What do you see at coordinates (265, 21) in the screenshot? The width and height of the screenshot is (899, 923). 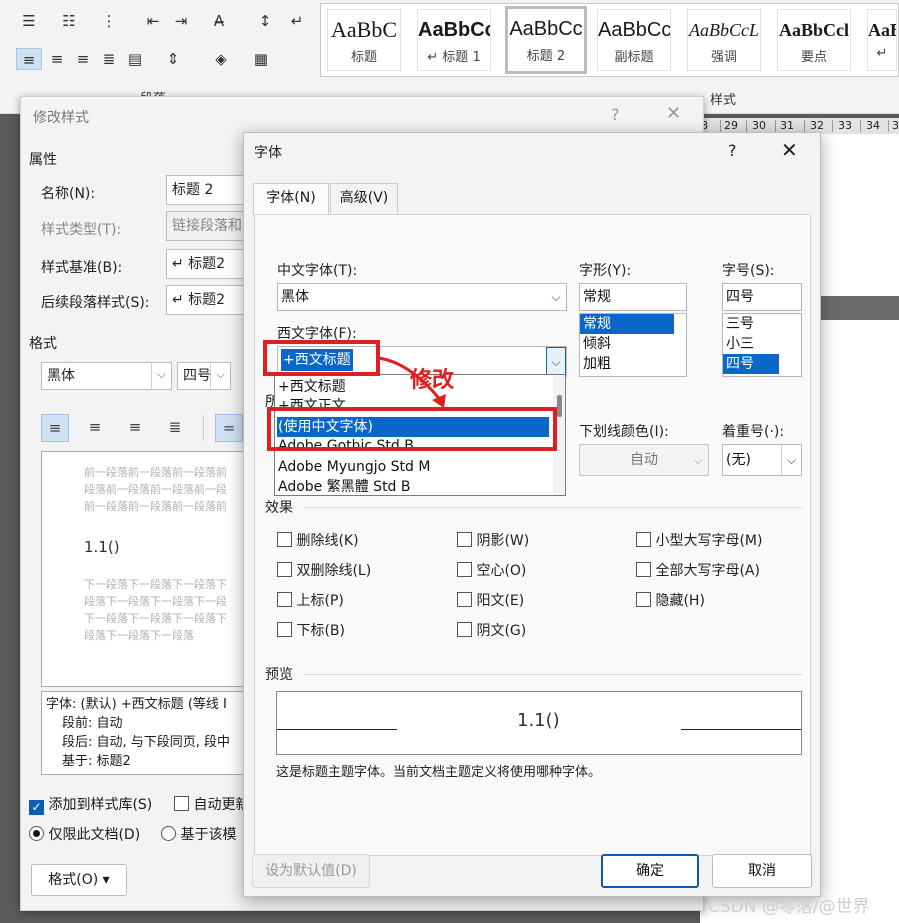 I see `sort-icon: ↕` at bounding box center [265, 21].